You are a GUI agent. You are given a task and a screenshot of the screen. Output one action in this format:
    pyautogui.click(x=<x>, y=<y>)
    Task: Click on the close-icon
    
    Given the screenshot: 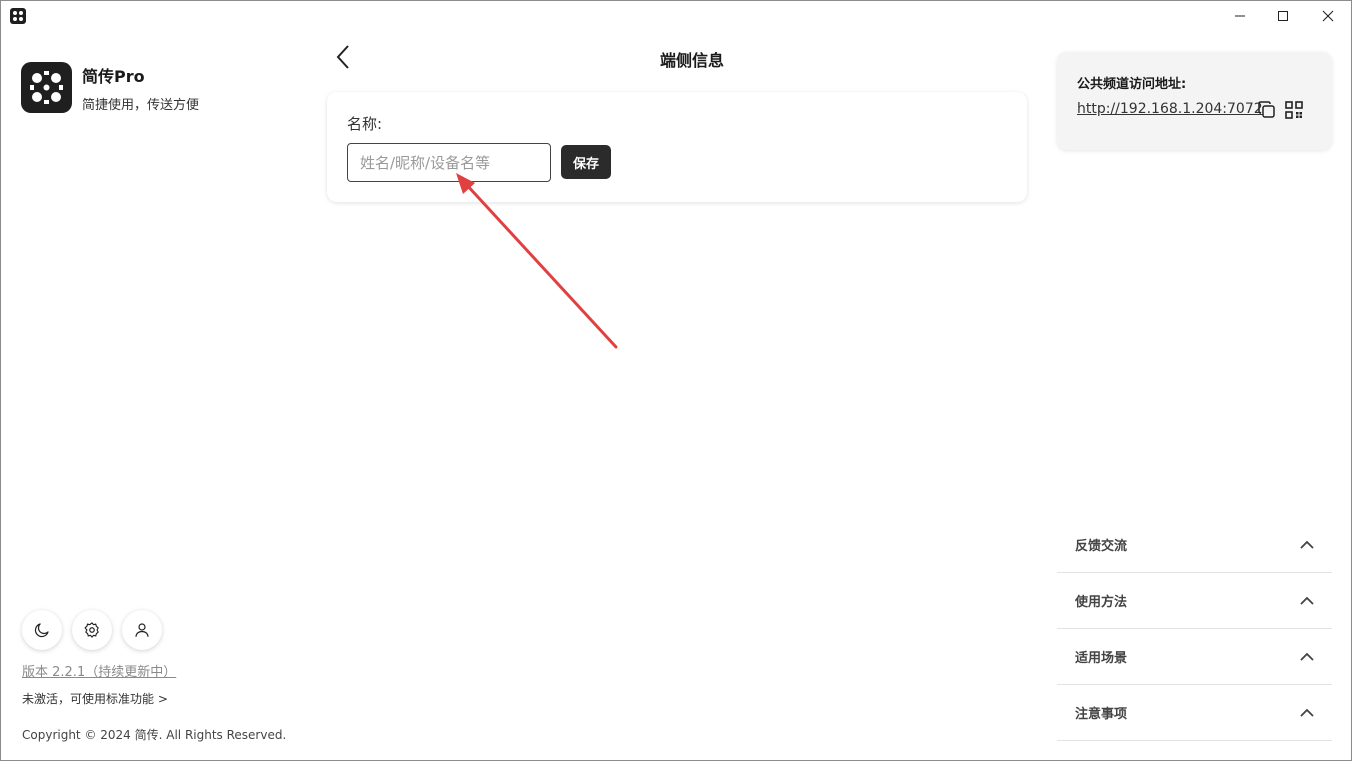 What is the action you would take?
    pyautogui.click(x=1328, y=16)
    